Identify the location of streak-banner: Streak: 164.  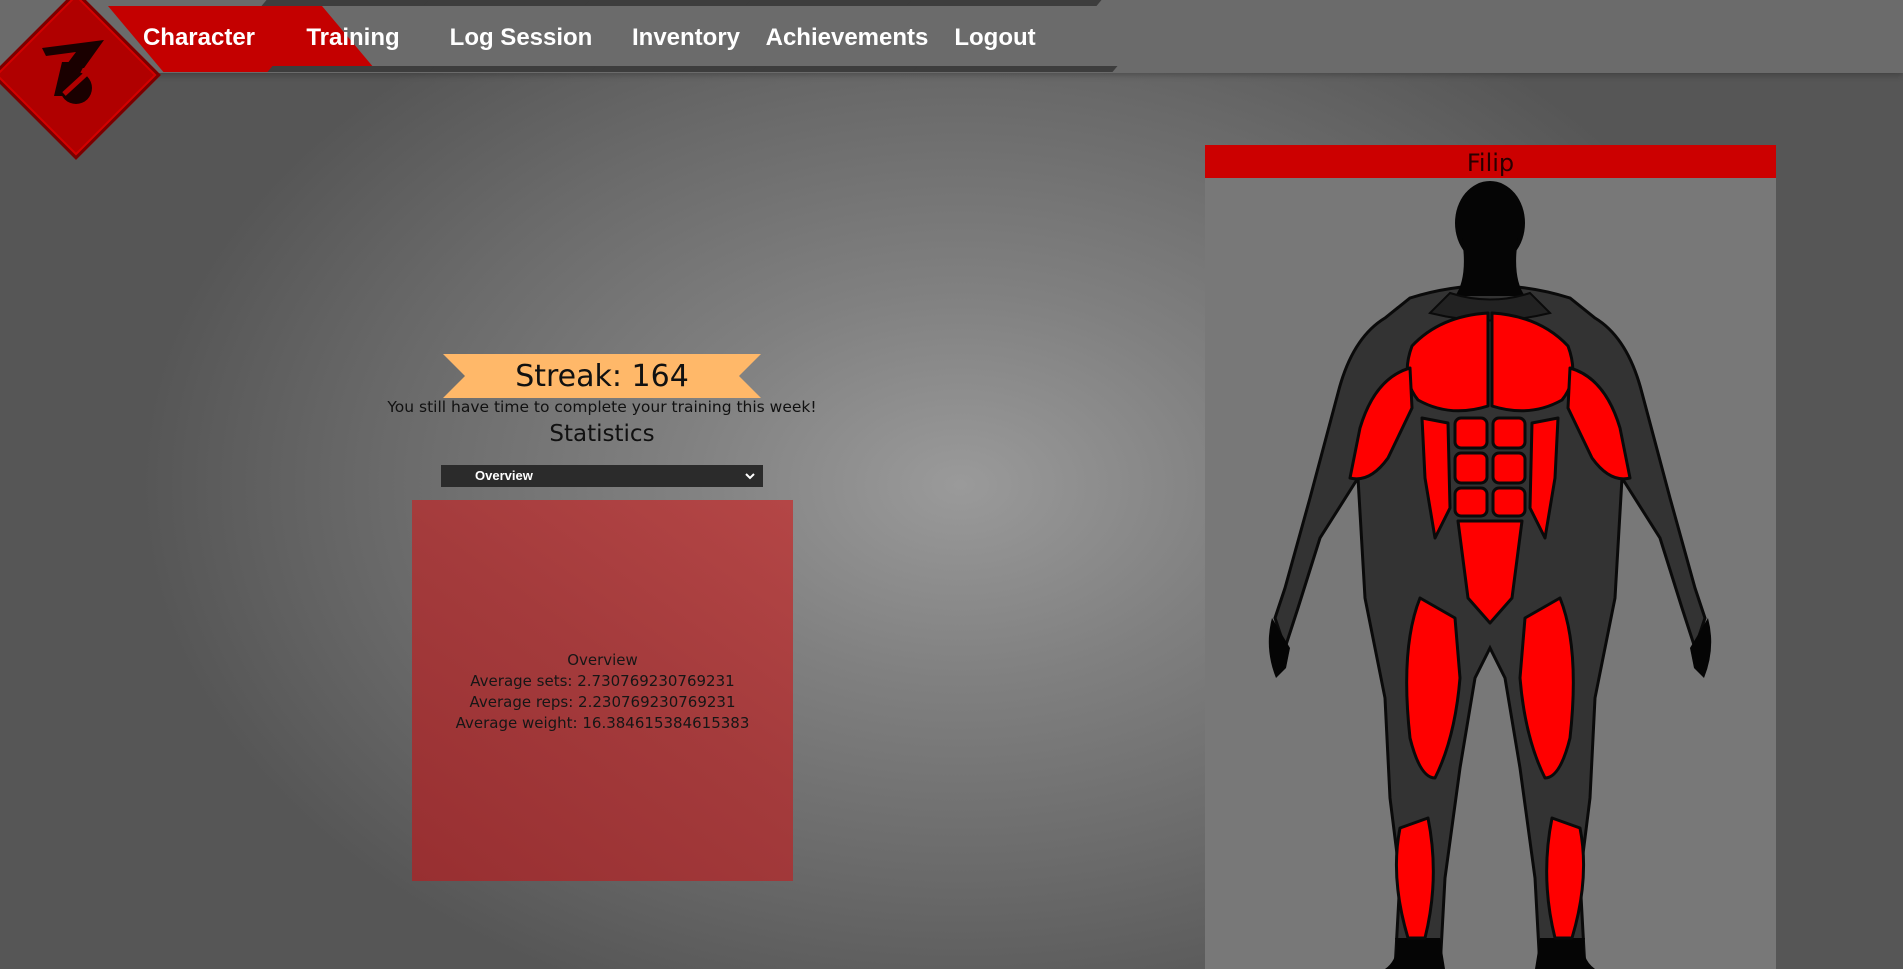
(602, 376).